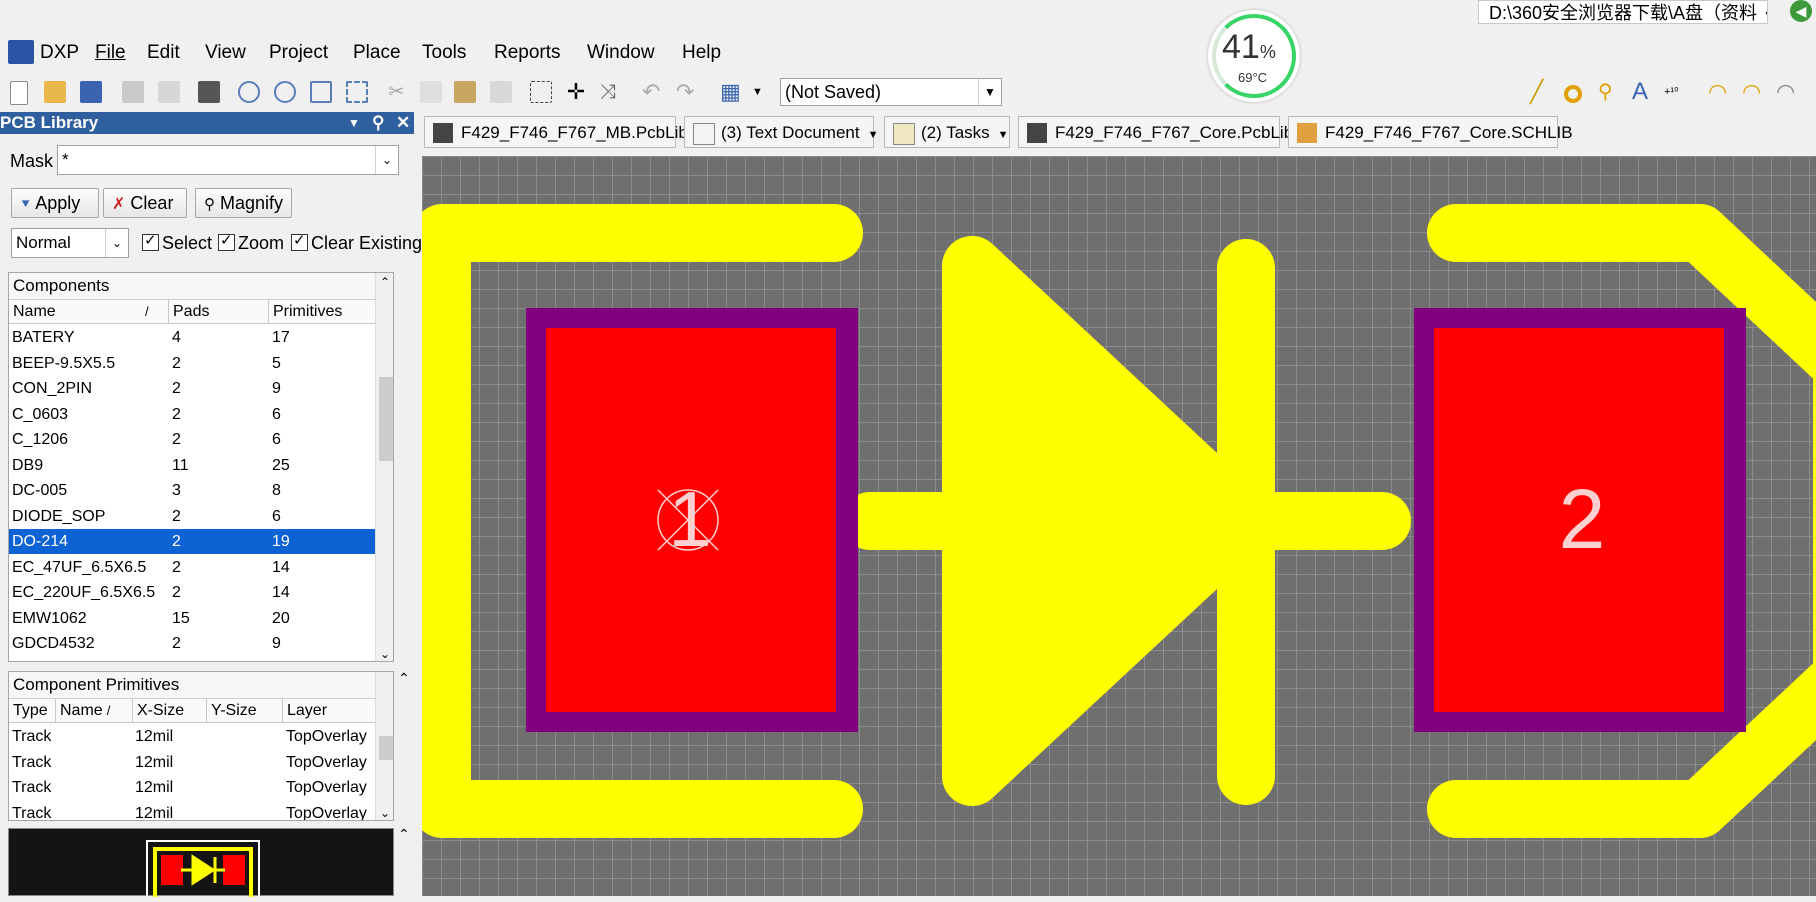 Image resolution: width=1816 pixels, height=902 pixels. What do you see at coordinates (145, 203) in the screenshot?
I see `clear-button: ✗ Clear` at bounding box center [145, 203].